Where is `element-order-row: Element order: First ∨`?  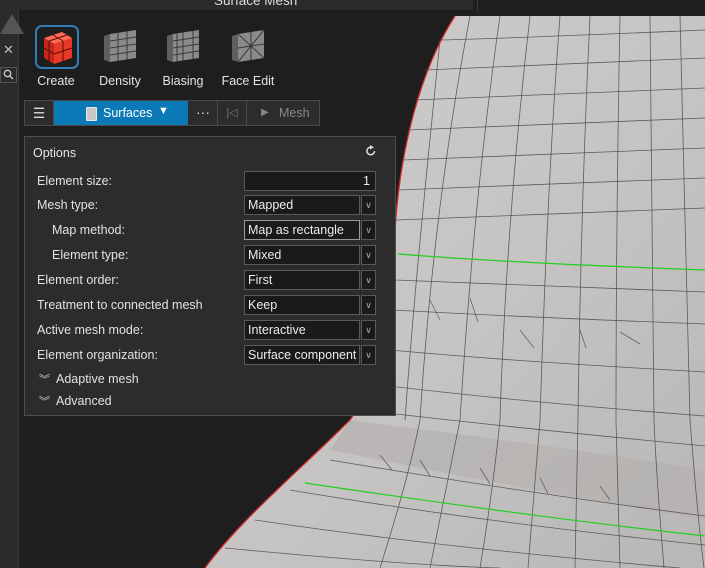
element-order-row: Element order: First ∨ is located at coordinates (211, 281).